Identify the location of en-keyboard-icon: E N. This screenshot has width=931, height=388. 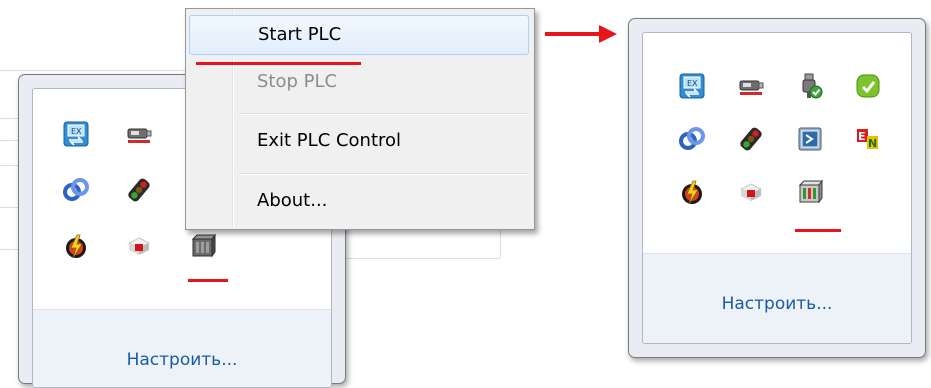
(868, 139).